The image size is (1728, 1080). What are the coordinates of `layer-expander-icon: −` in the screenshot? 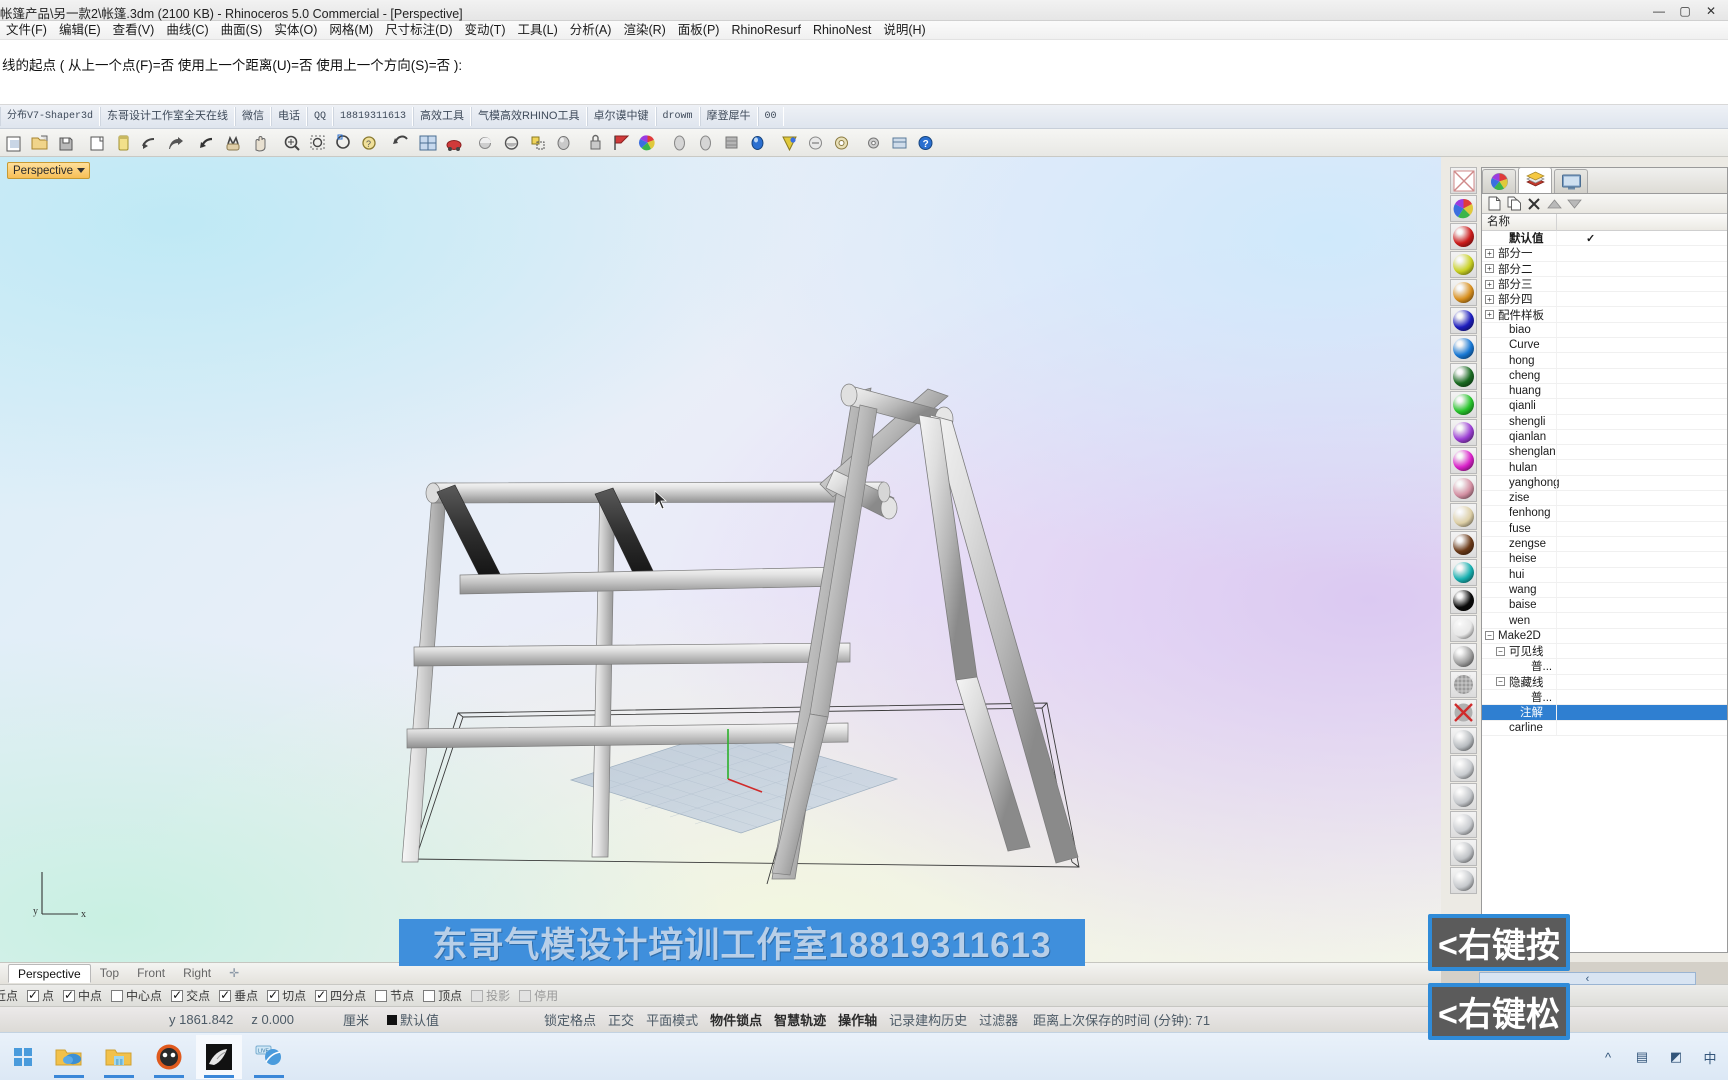 It's located at (1489, 636).